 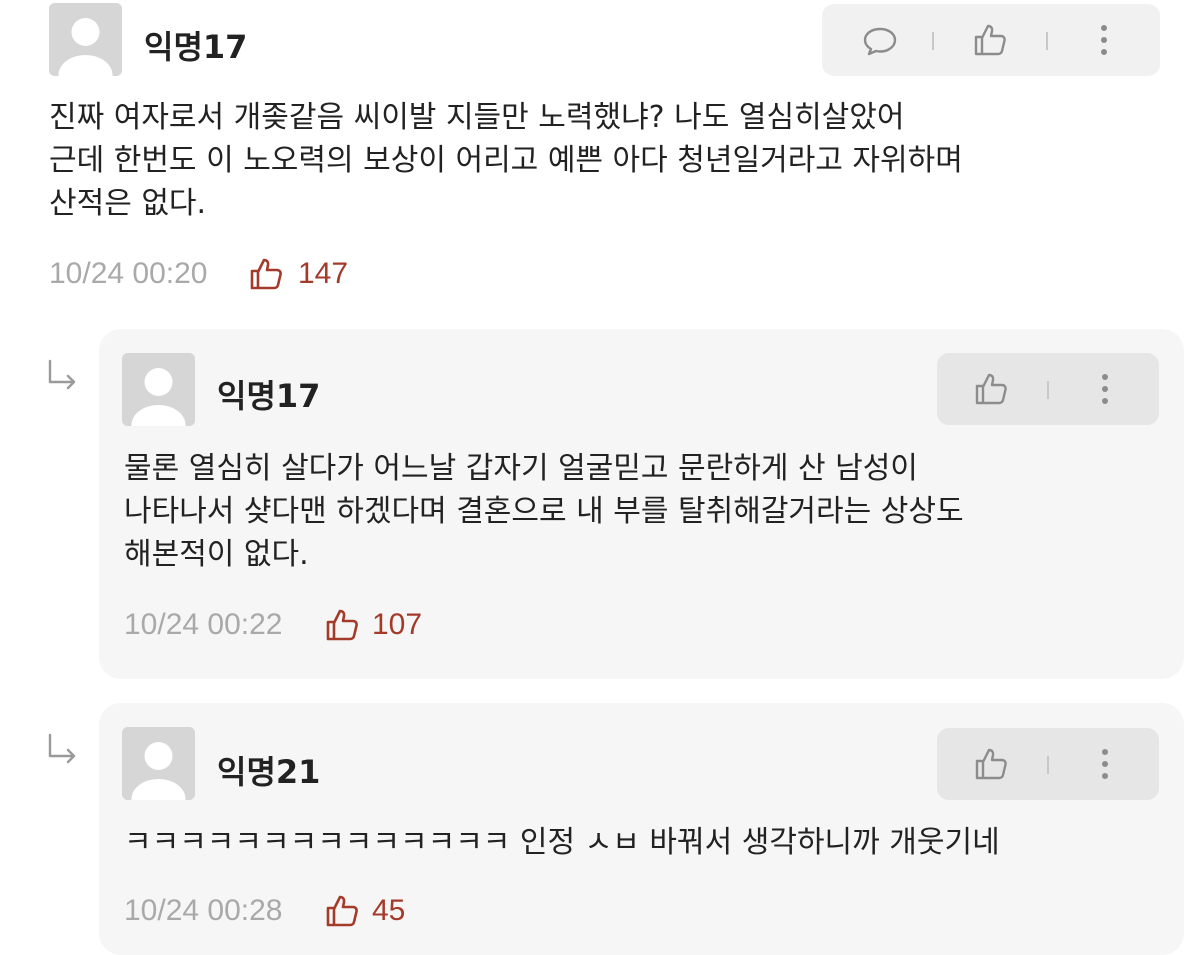 What do you see at coordinates (880, 40) in the screenshot?
I see `comment-icon` at bounding box center [880, 40].